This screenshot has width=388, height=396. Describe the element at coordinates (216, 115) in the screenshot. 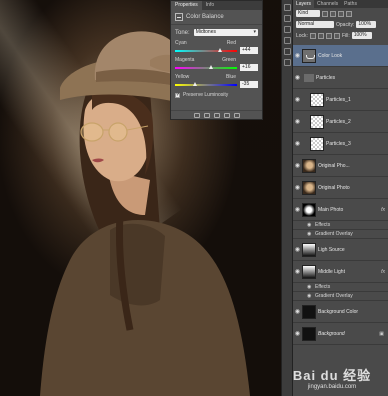

I see `reset-icon` at that location.